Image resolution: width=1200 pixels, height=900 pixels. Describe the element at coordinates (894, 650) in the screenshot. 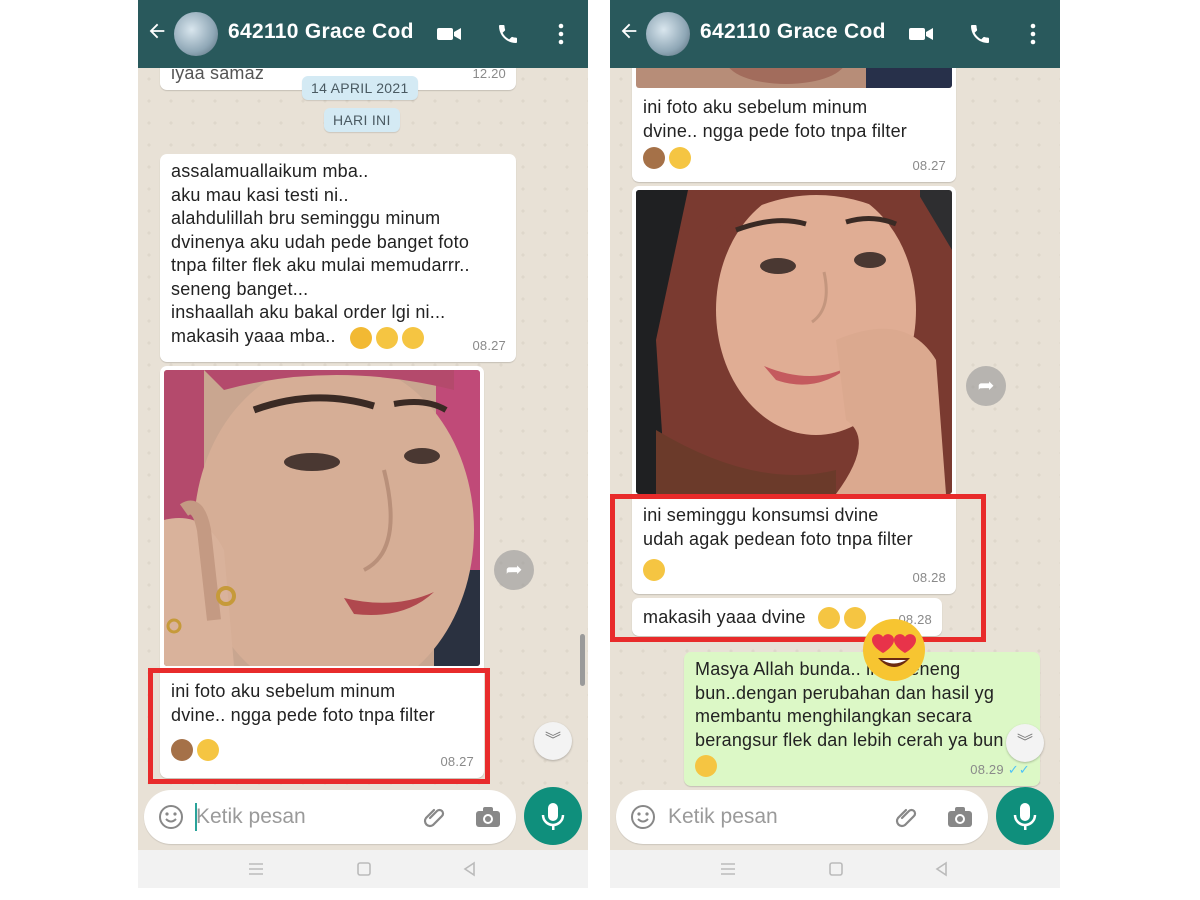

I see `heart-eyes-sticker-icon` at that location.